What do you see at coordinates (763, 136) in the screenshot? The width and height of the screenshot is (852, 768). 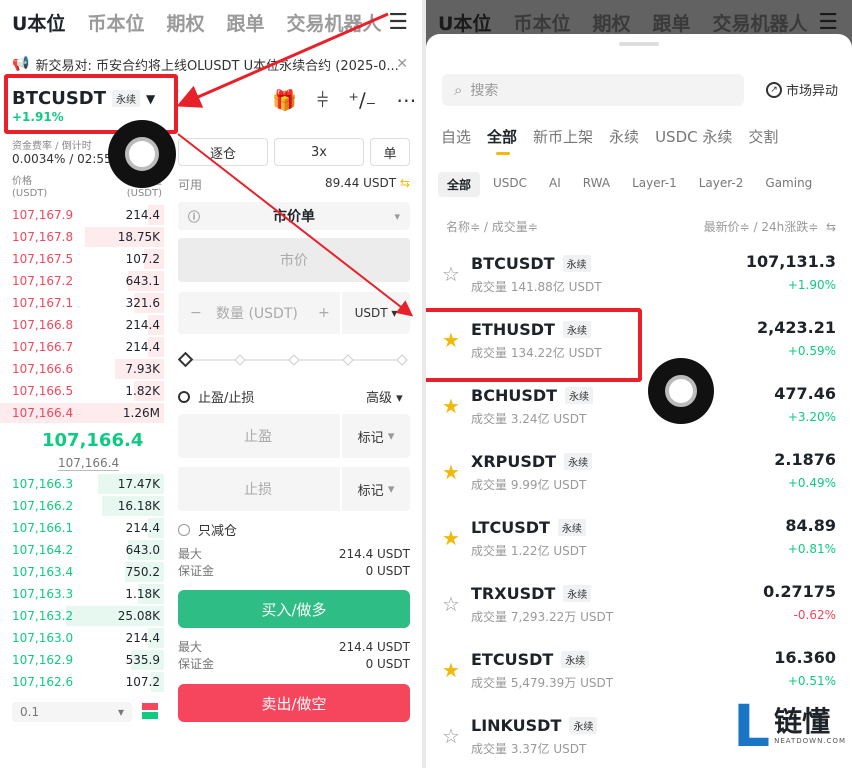 I see `tab-delivery: 交割` at bounding box center [763, 136].